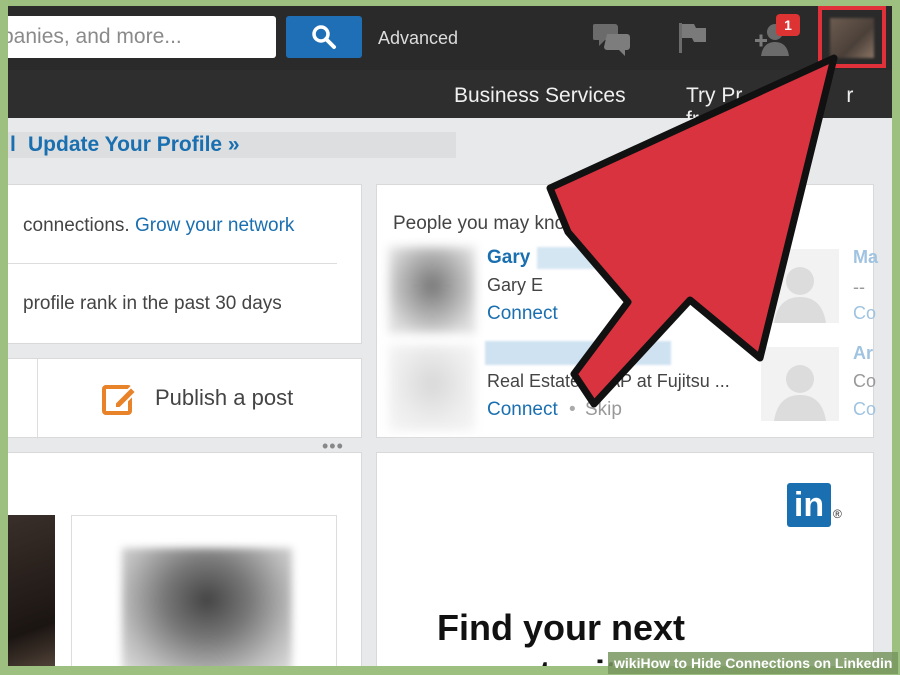 This screenshot has width=900, height=675. What do you see at coordinates (134, 145) in the screenshot?
I see `update-profile-link: Update Your Profile »` at bounding box center [134, 145].